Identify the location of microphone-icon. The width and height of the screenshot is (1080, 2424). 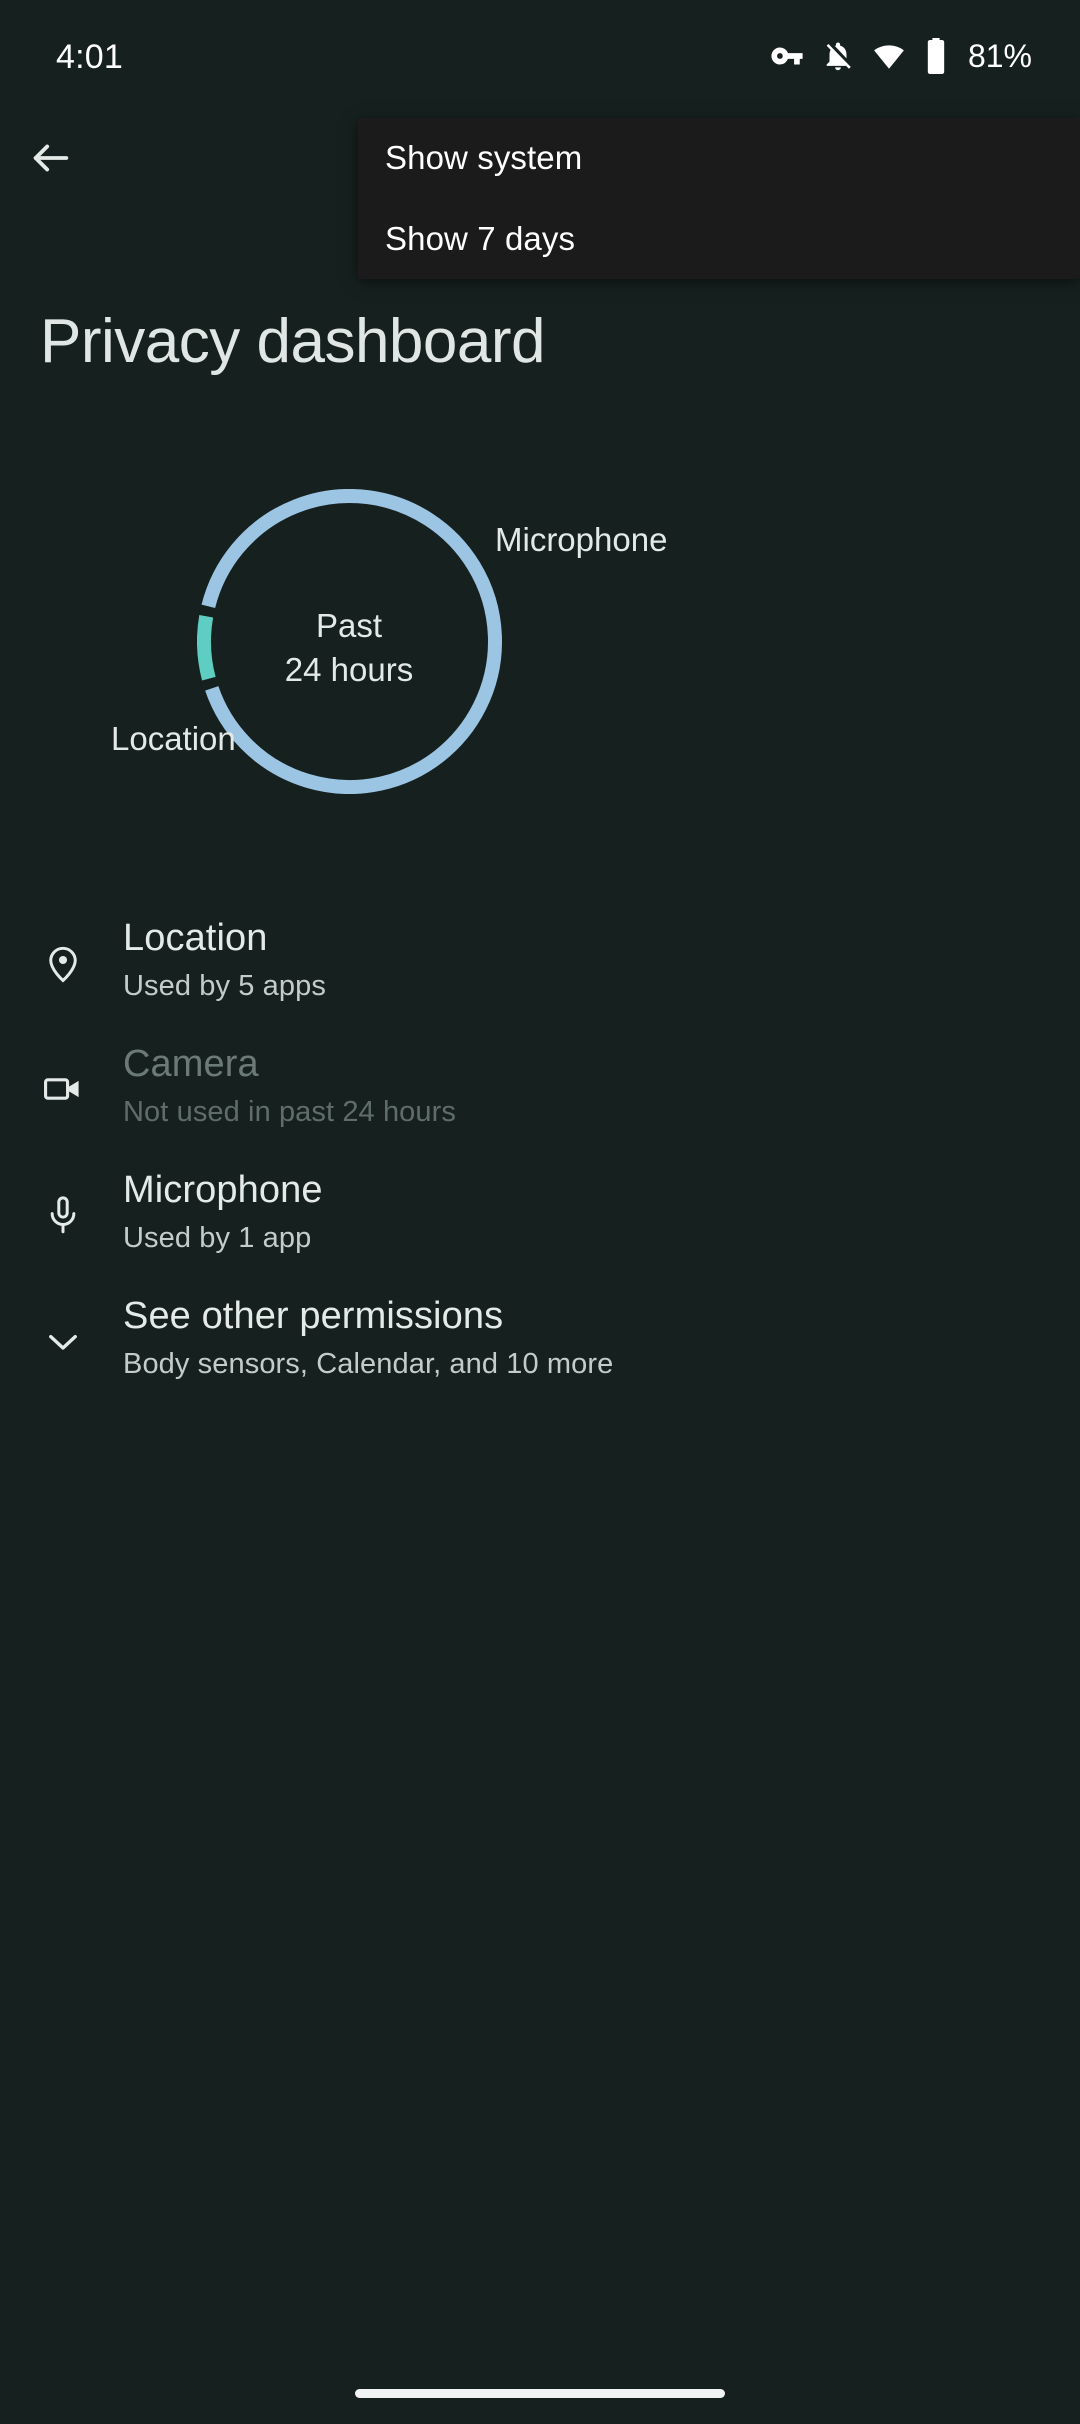
(63, 1215).